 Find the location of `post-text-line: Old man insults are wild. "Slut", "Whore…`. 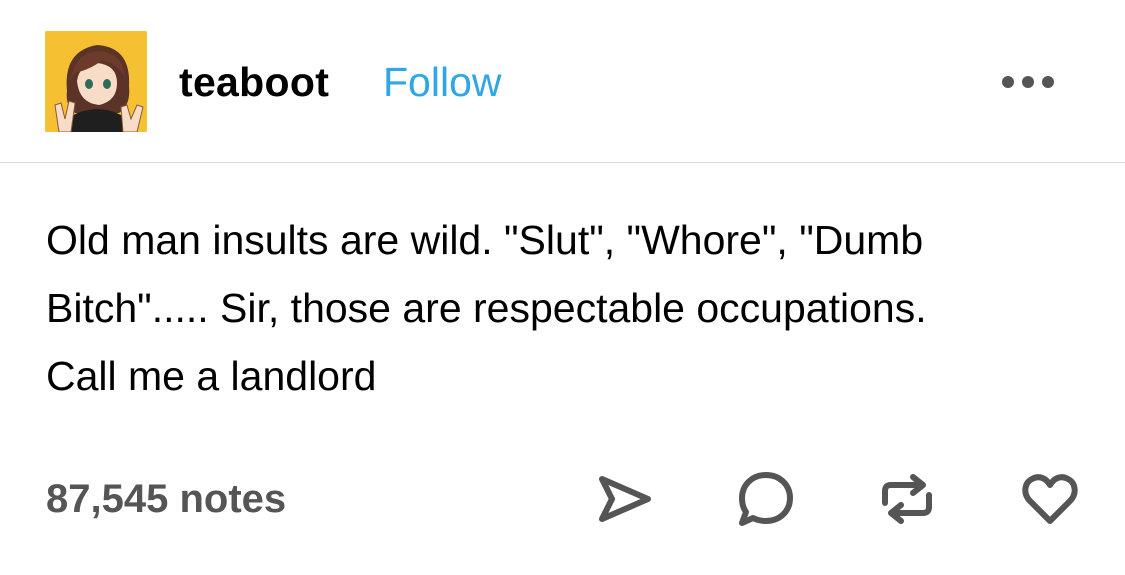

post-text-line: Old man insults are wild. "Slut", "Whore… is located at coordinates (485, 240).